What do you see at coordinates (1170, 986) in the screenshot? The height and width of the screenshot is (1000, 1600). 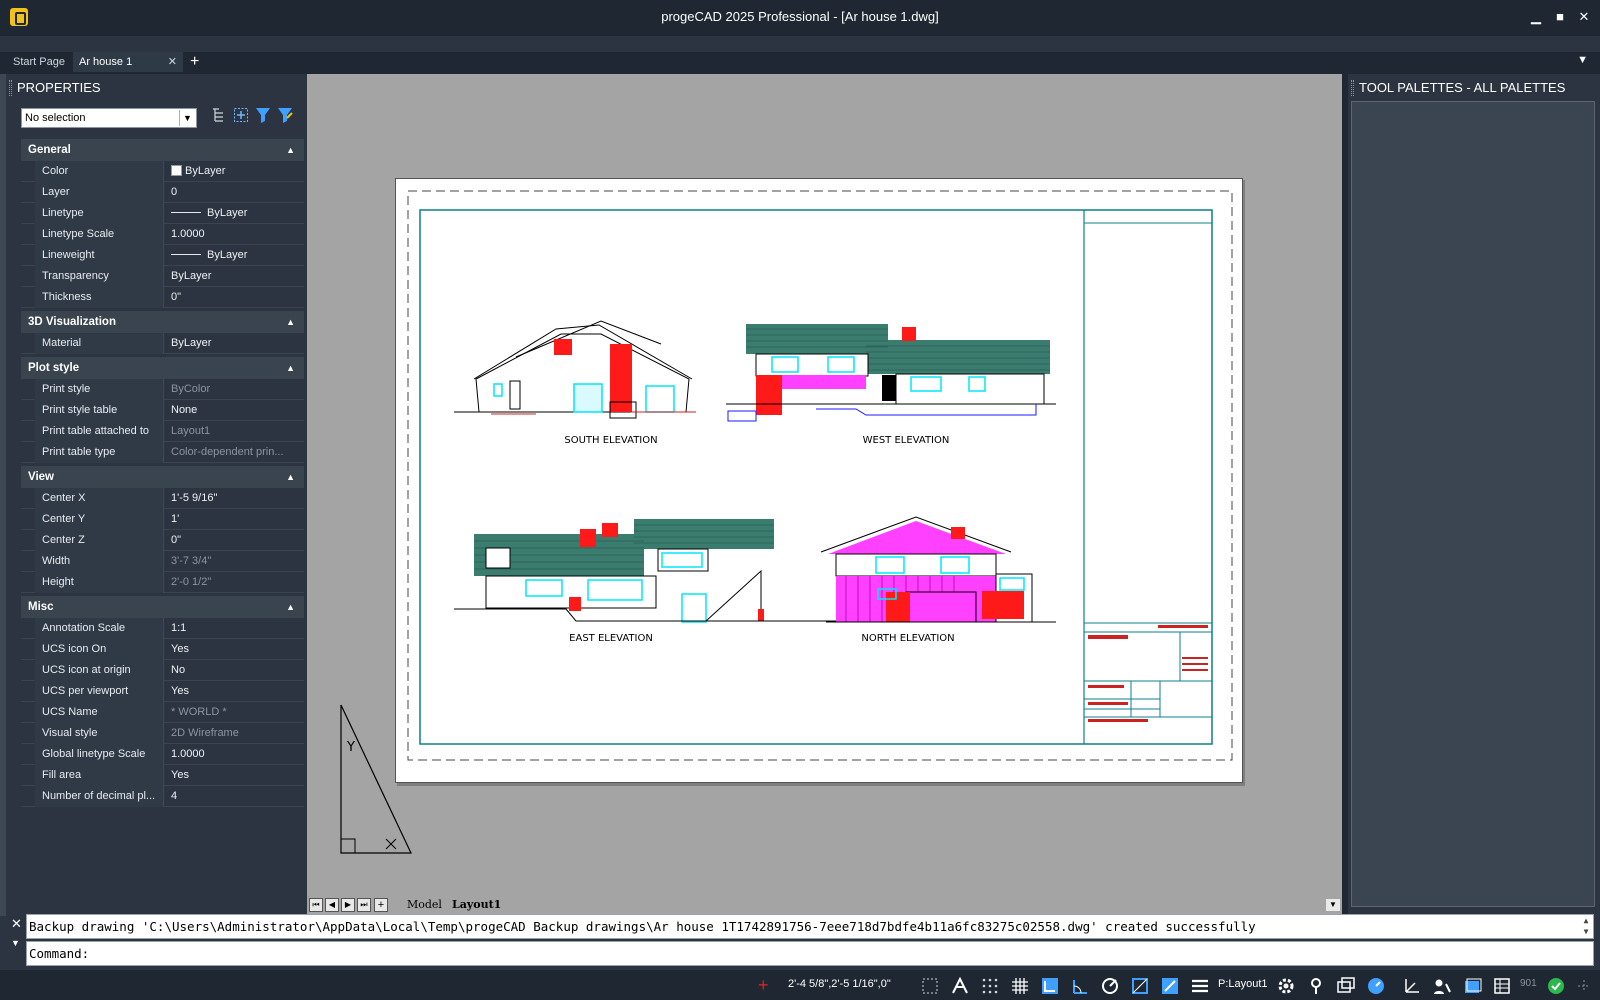 I see `dynamic-input-icon` at bounding box center [1170, 986].